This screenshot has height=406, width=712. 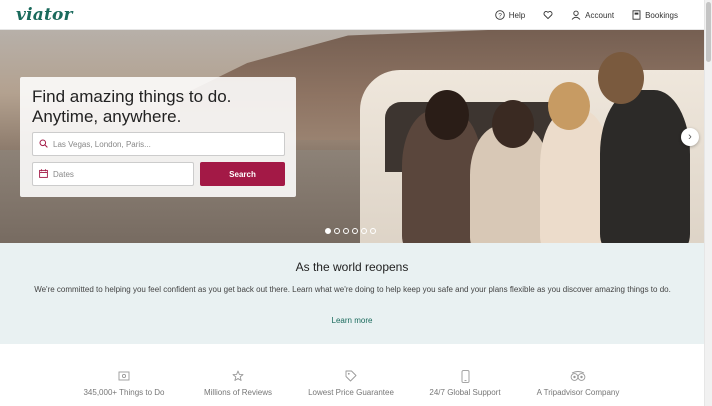 I want to click on calendar-icon, so click(x=43, y=174).